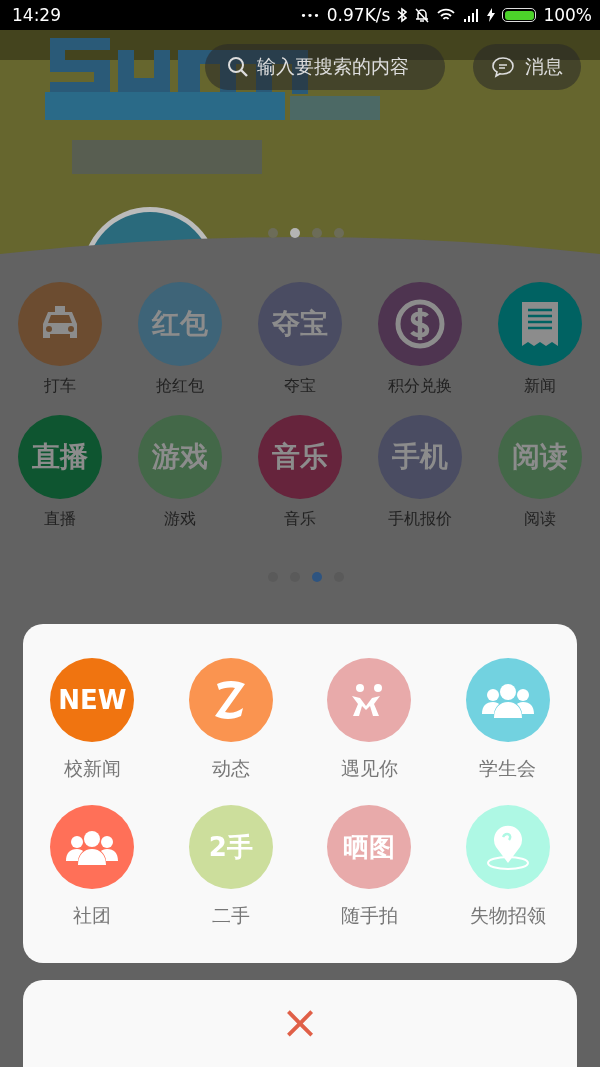 The height and width of the screenshot is (1067, 600). I want to click on dollar-coin-icon, so click(420, 324).